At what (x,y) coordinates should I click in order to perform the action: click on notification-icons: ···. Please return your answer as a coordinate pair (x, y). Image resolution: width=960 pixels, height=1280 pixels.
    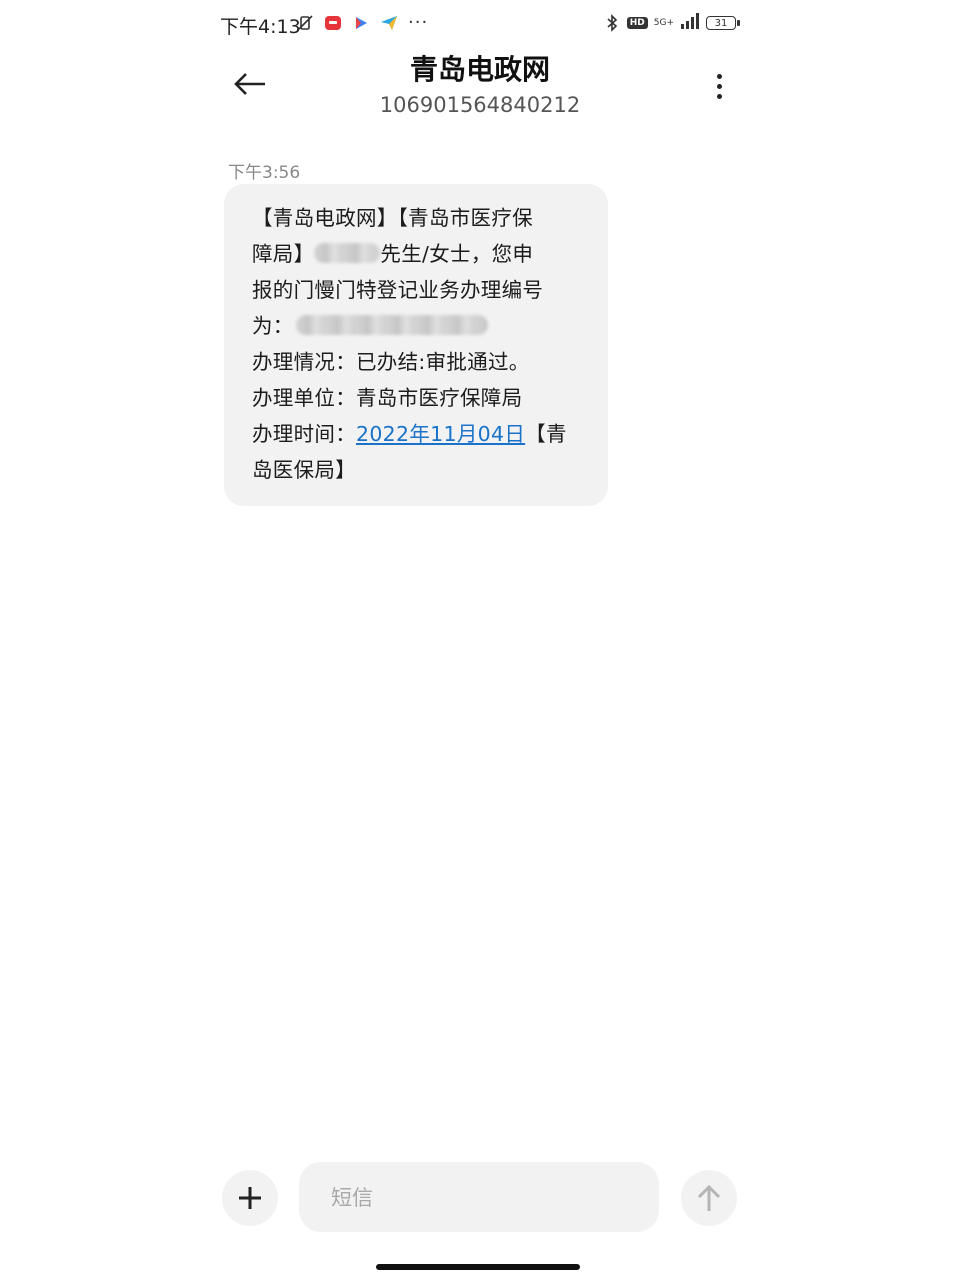
    Looking at the image, I should click on (362, 22).